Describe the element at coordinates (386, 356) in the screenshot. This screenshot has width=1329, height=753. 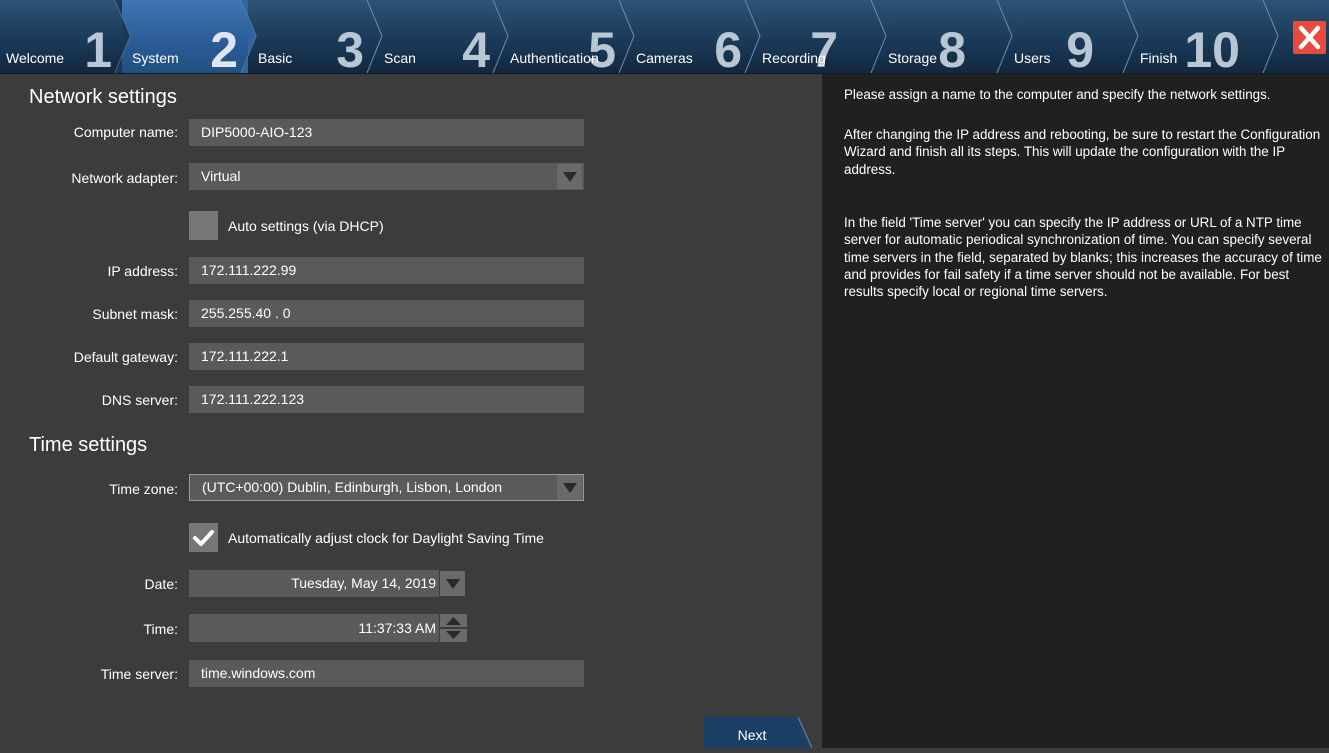
I see `default-gateway-input: 172.111.222.1` at that location.